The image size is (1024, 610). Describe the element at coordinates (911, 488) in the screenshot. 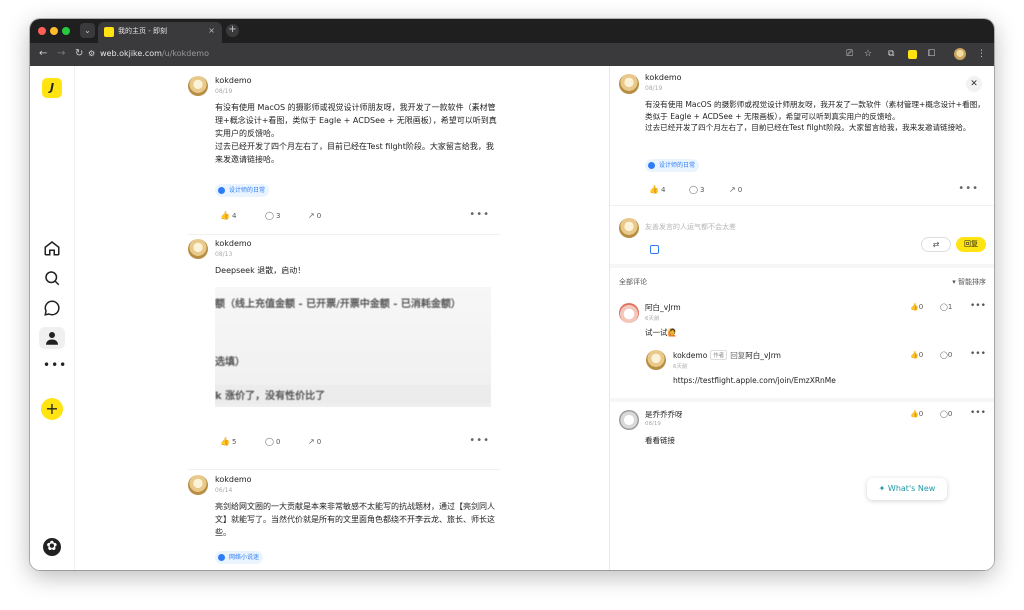

I see `whats-new-label: What's New` at that location.